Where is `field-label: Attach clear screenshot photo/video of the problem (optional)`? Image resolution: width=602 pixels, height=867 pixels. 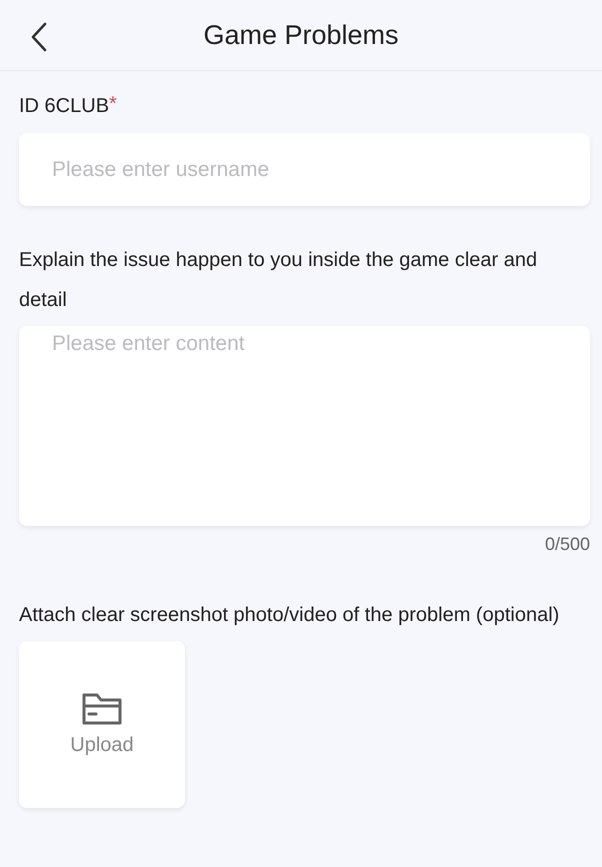 field-label: Attach clear screenshot photo/video of the problem (optional) is located at coordinates (289, 615).